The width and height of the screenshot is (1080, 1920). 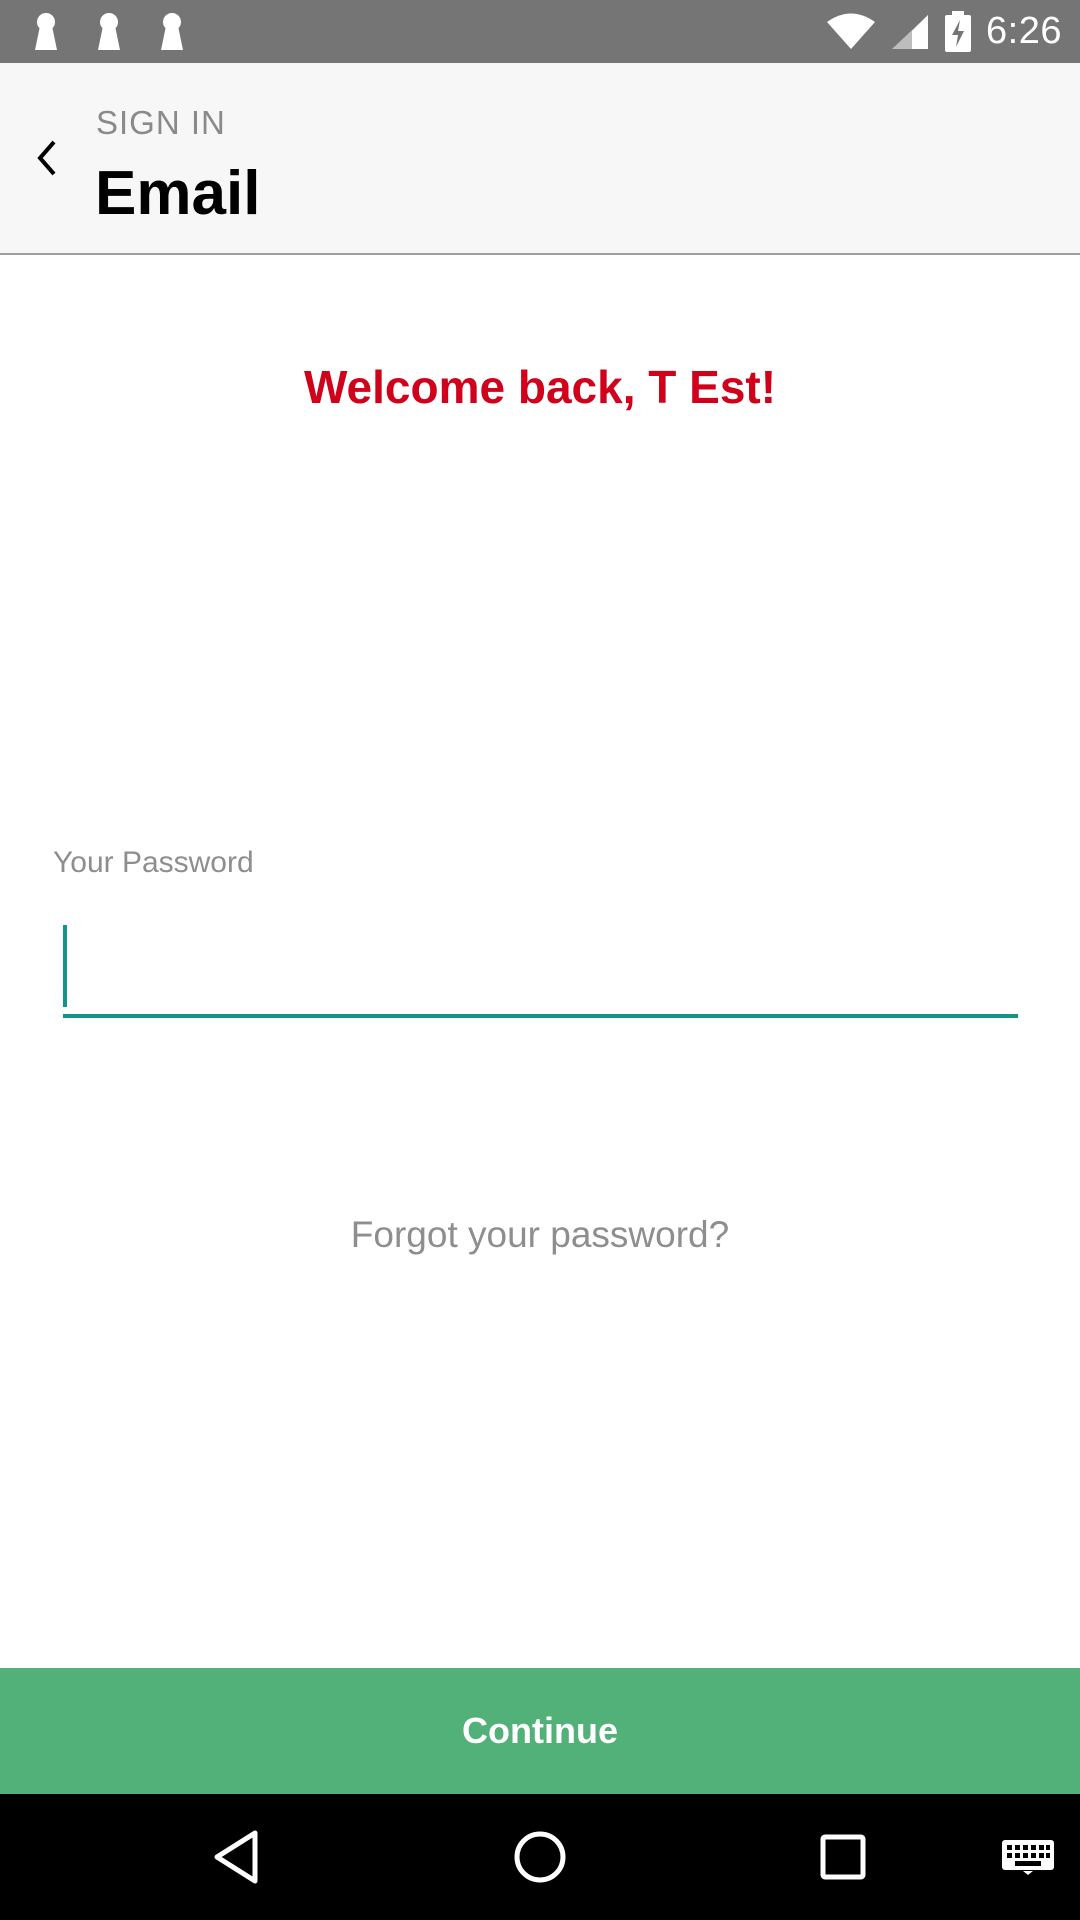 I want to click on battery-charging-icon, so click(x=958, y=31).